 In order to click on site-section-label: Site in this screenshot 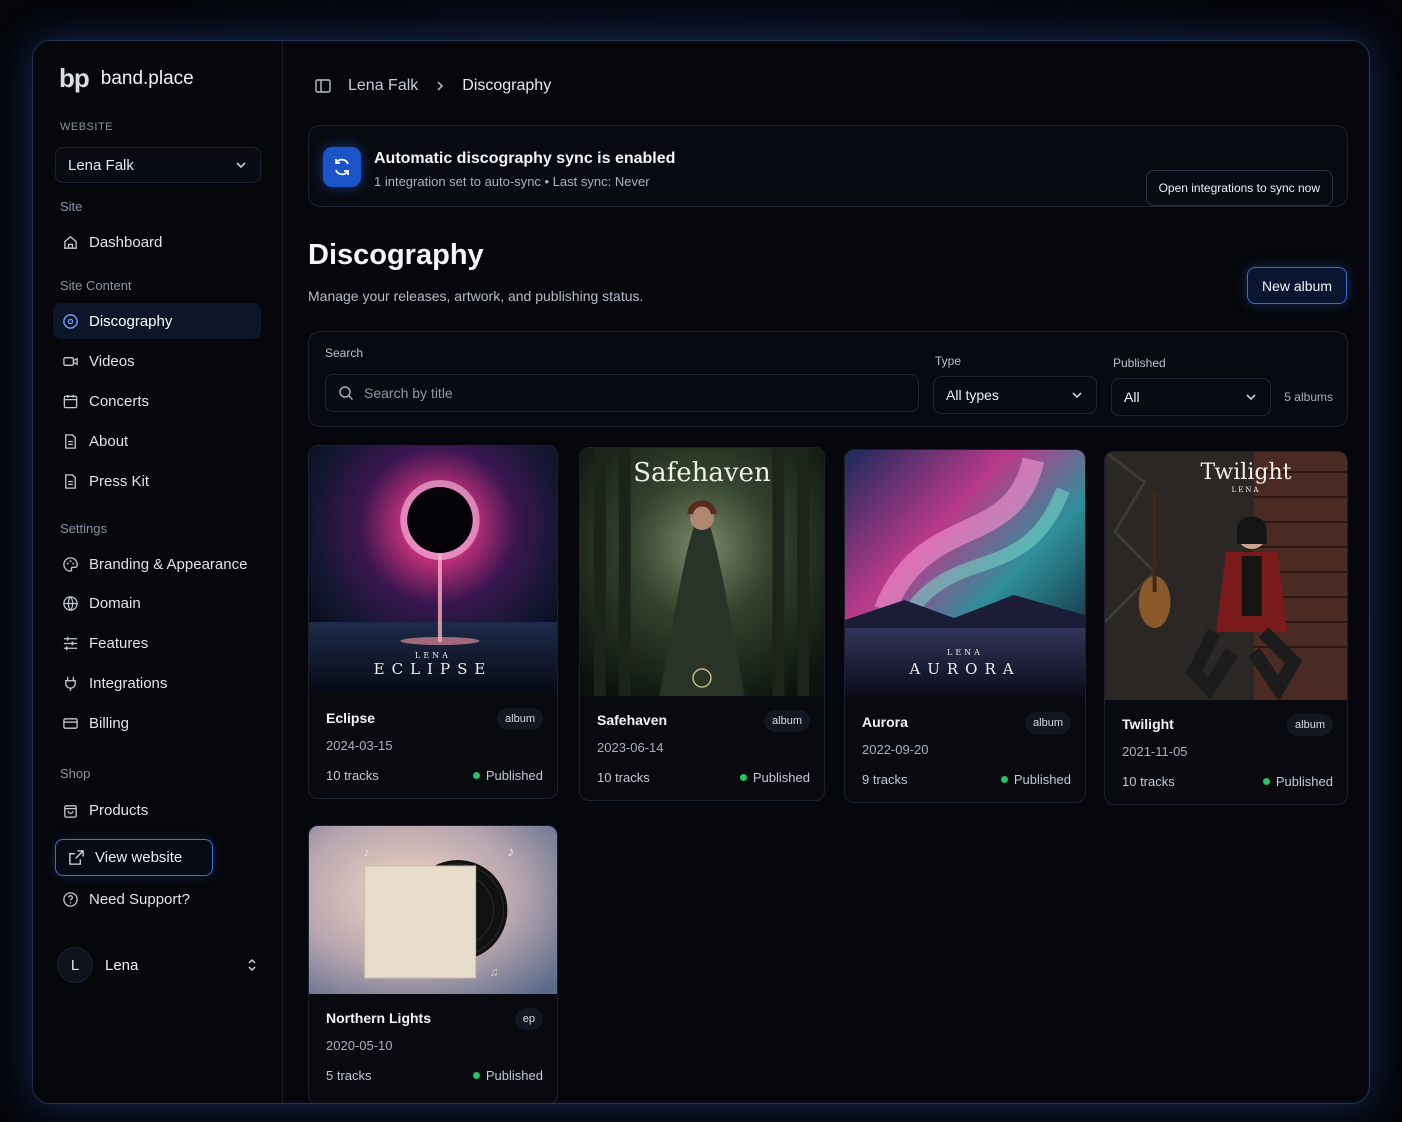, I will do `click(71, 206)`.